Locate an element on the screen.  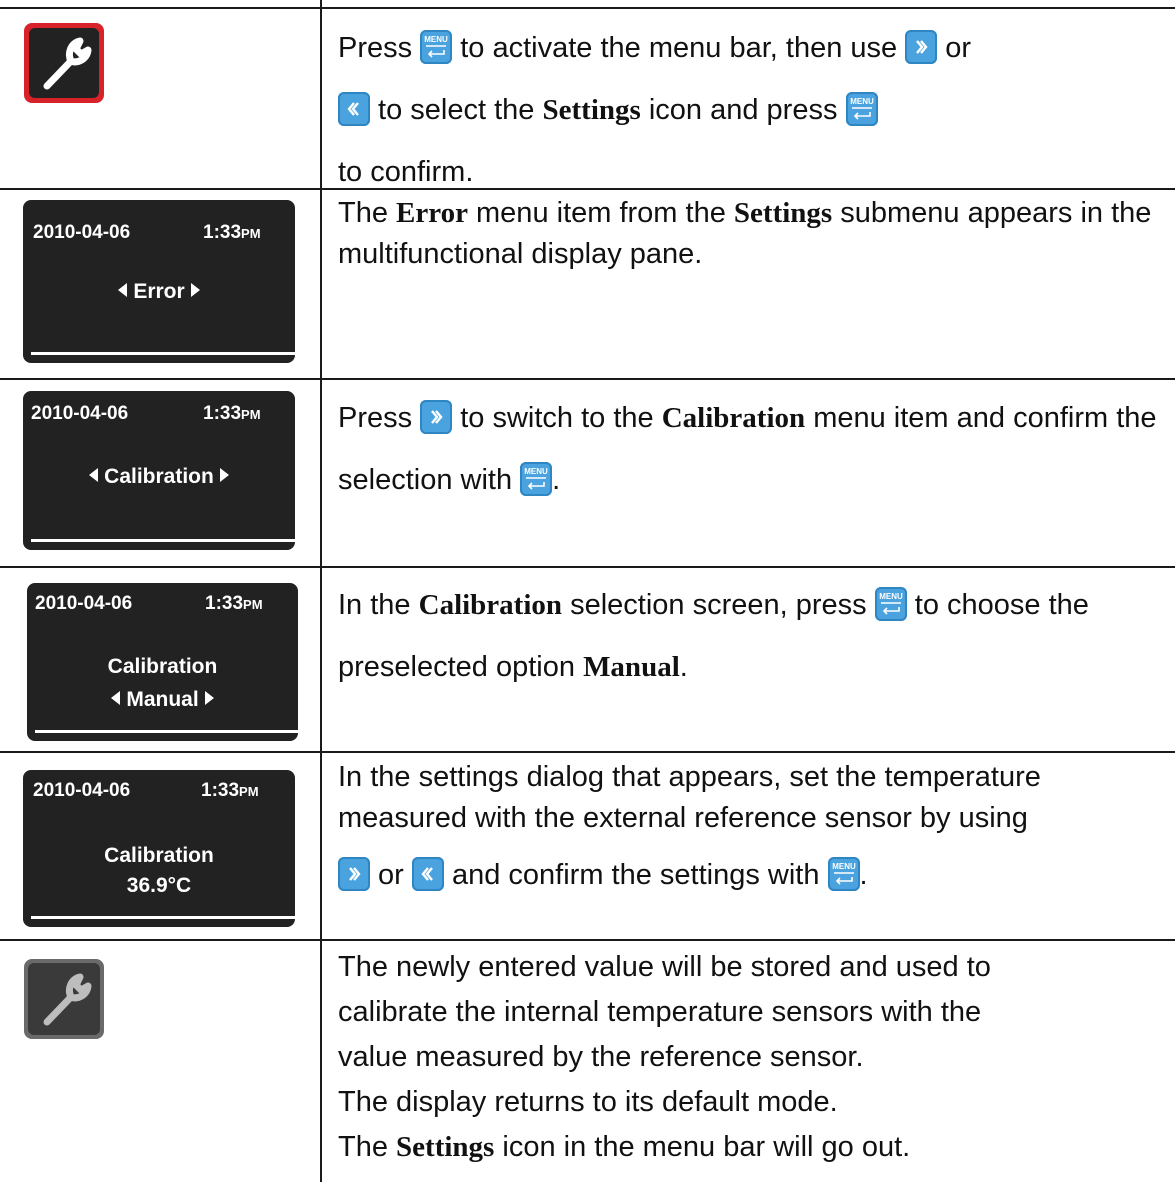
wrench-icon-active is located at coordinates (64, 63).